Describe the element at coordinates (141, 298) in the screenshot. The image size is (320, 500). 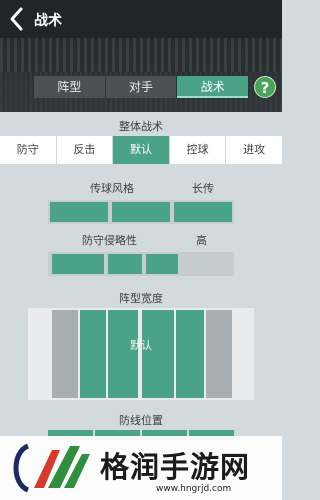
I see `formation-width-title: 阵型宽度` at that location.